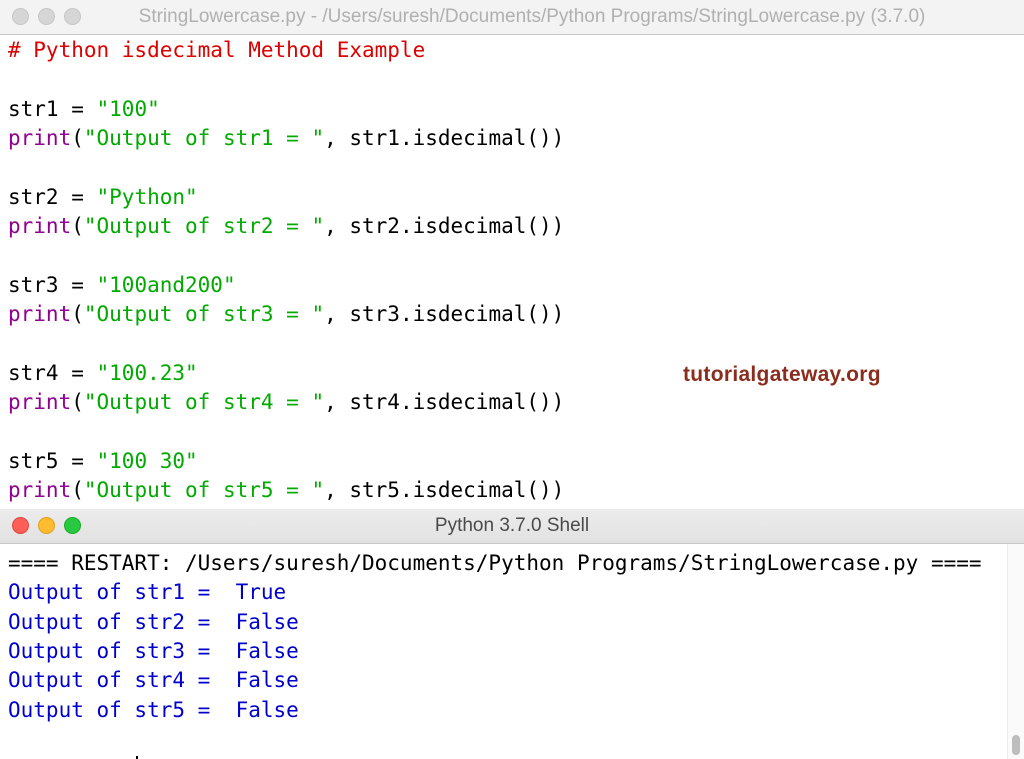  What do you see at coordinates (166, 284) in the screenshot?
I see `code-token: "100and200"` at bounding box center [166, 284].